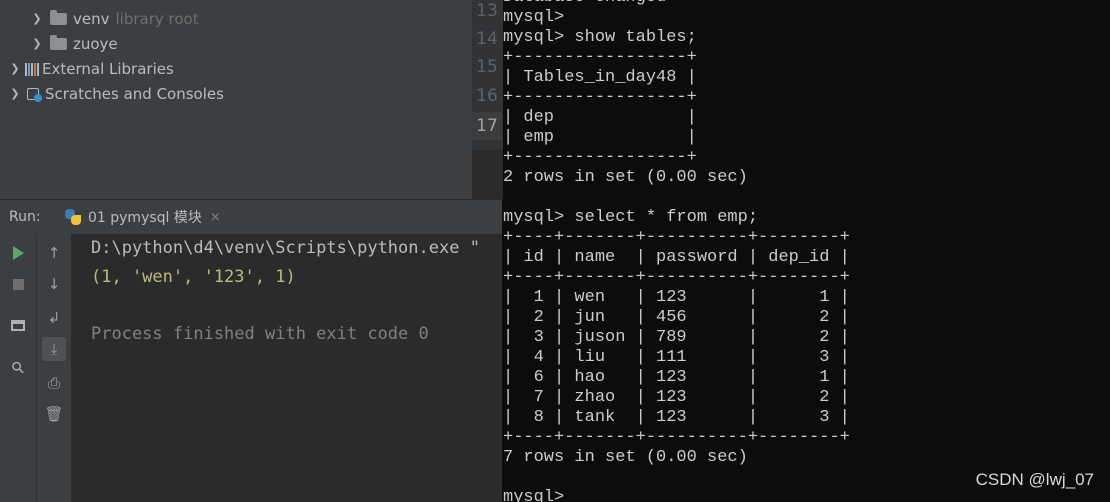  I want to click on printer-icon: ⎙, so click(53, 383).